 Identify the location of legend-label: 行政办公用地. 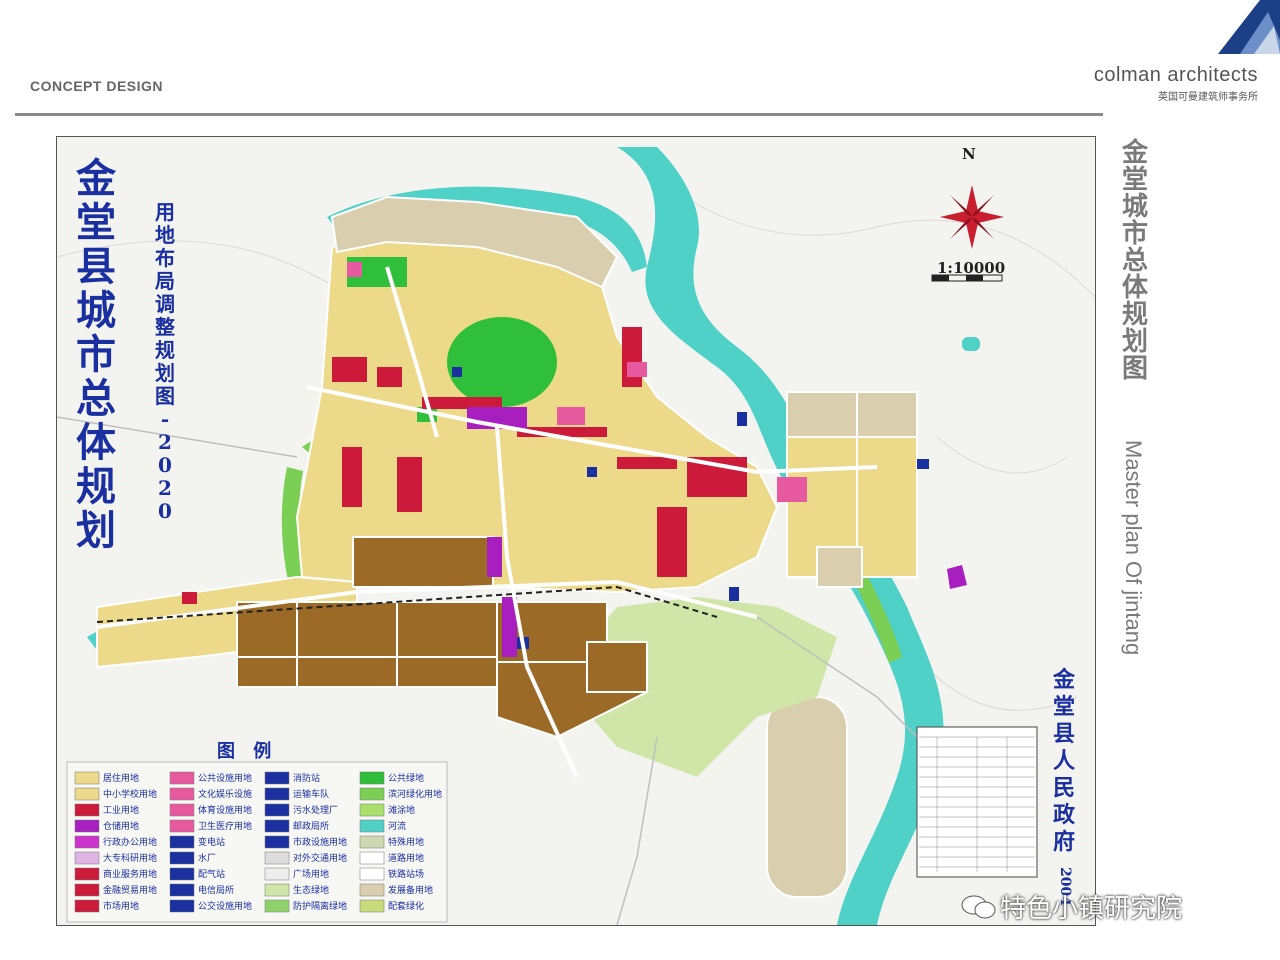
(130, 843).